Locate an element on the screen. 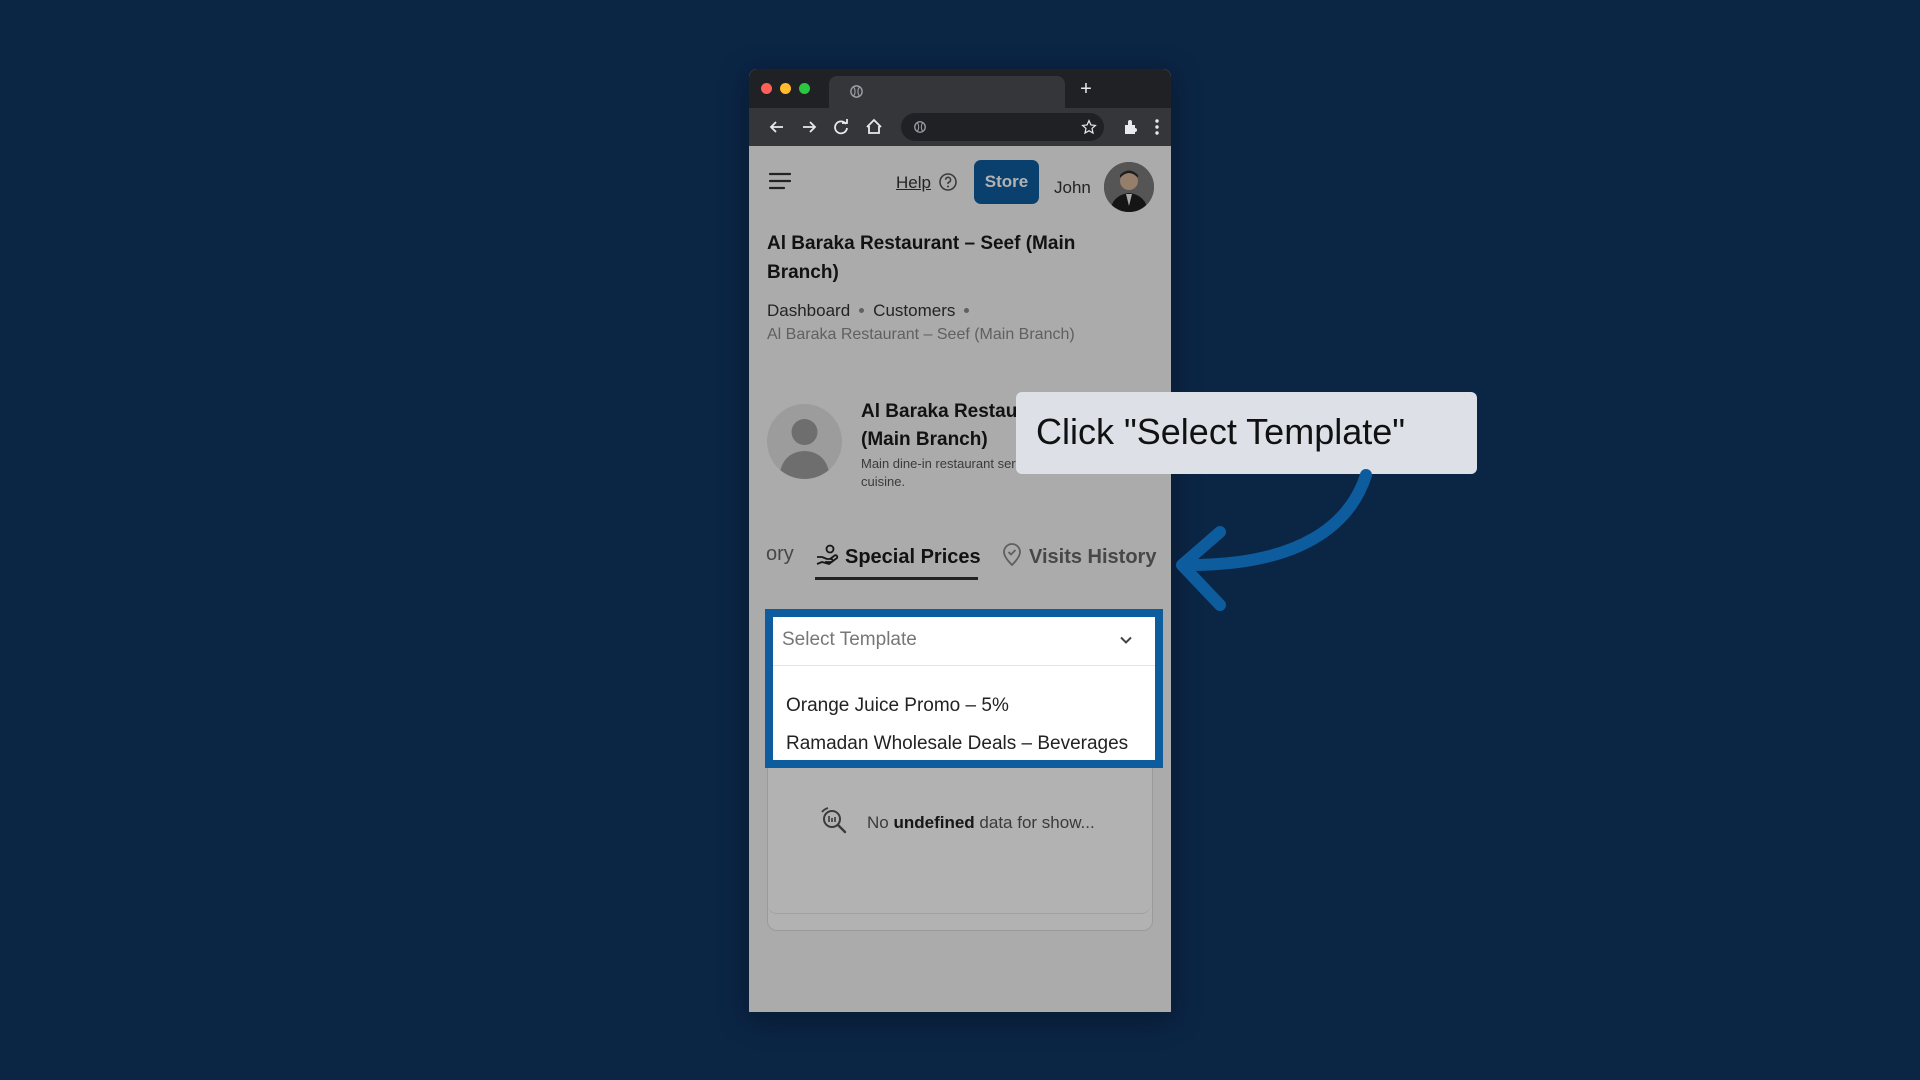  bookmark-star-icon is located at coordinates (1089, 127).